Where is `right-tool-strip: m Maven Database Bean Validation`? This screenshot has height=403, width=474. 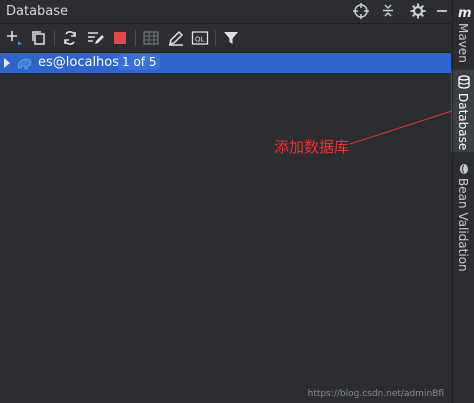 right-tool-strip: m Maven Database Bean Validation is located at coordinates (463, 201).